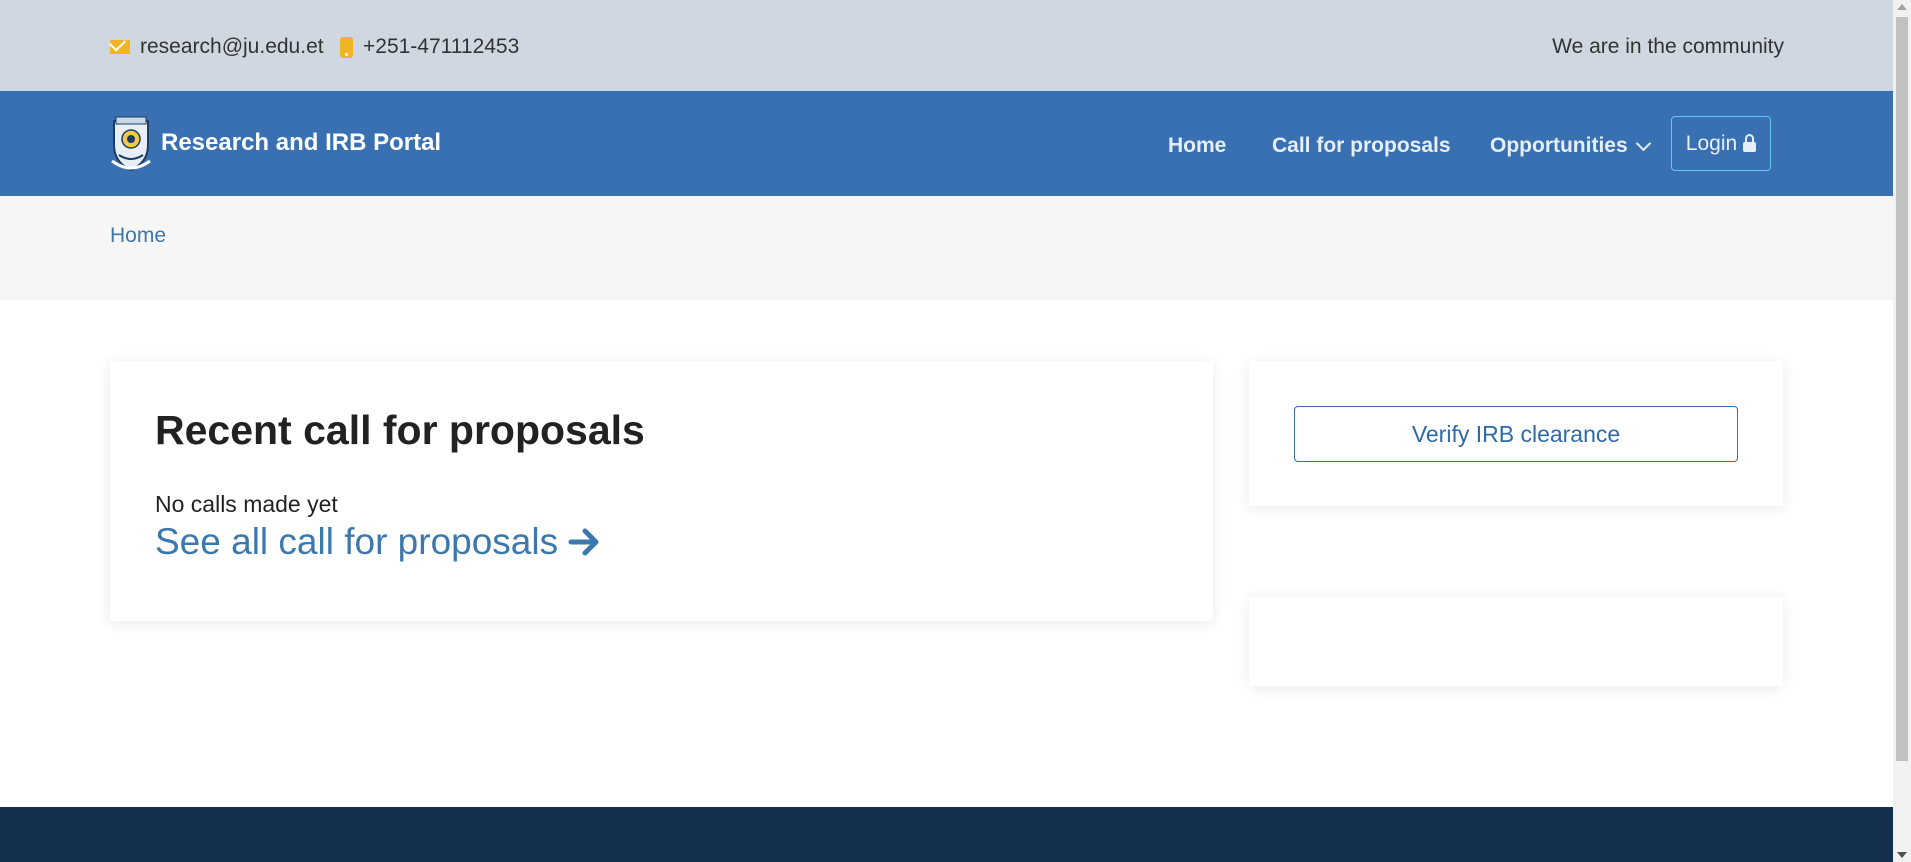 Image resolution: width=1911 pixels, height=862 pixels. What do you see at coordinates (1902, 7) in the screenshot?
I see `scroll-up-icon` at bounding box center [1902, 7].